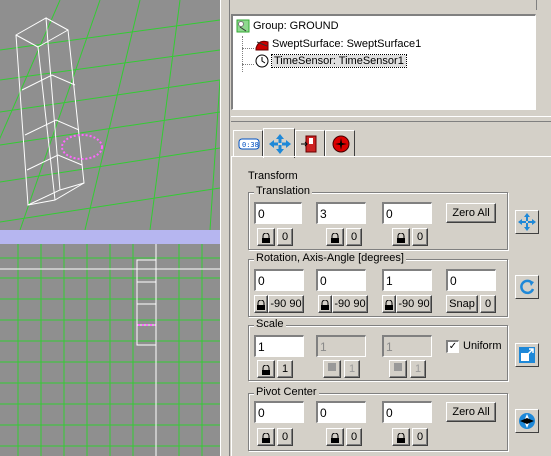  I want to click on rotate-tool-button, so click(527, 287).